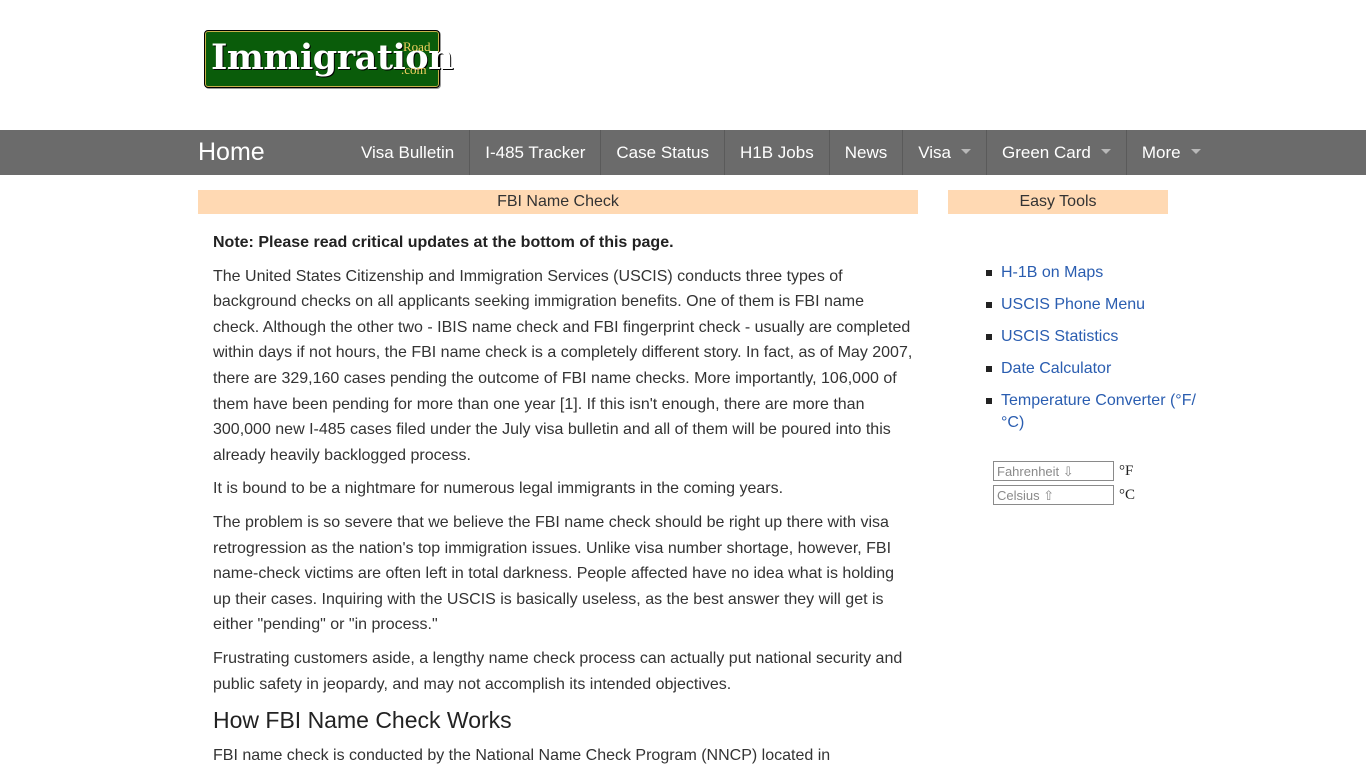 The height and width of the screenshot is (777, 1366). I want to click on nav-item-green-card: Green Card, so click(1057, 152).